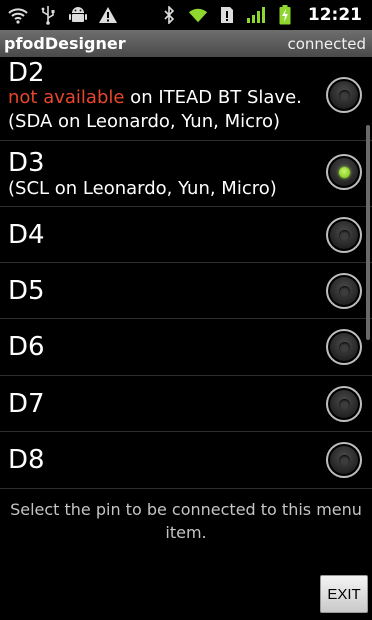 The height and width of the screenshot is (620, 372). I want to click on pin-label: D7, so click(26, 404).